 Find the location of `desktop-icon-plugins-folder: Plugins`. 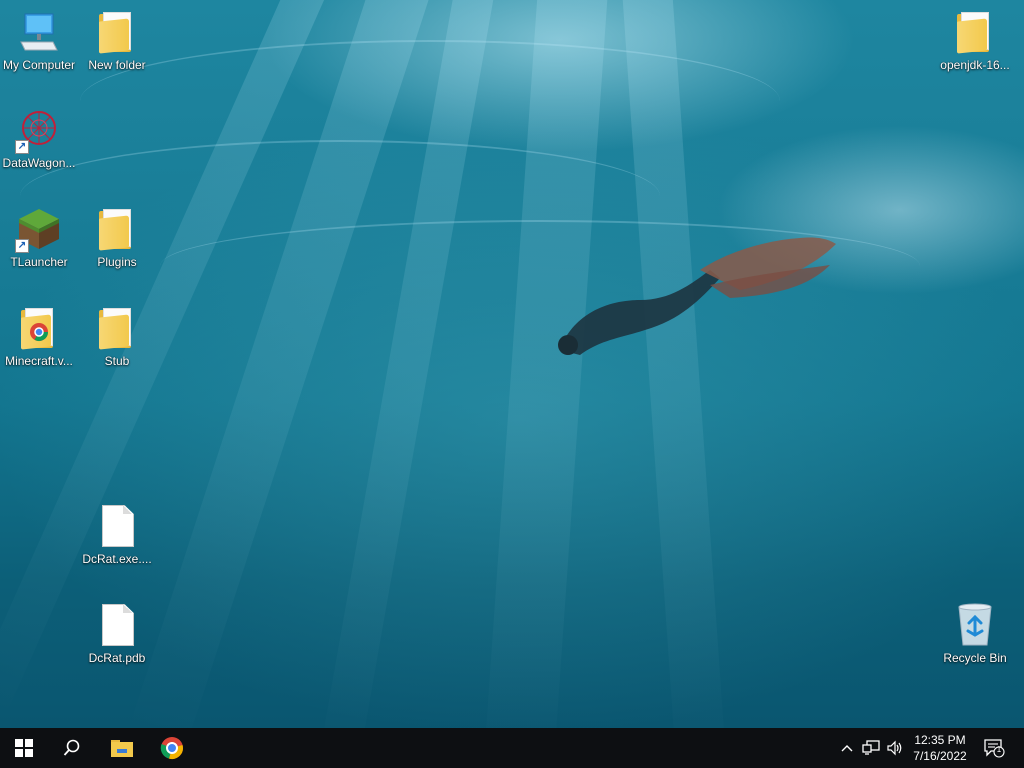

desktop-icon-plugins-folder: Plugins is located at coordinates (117, 238).